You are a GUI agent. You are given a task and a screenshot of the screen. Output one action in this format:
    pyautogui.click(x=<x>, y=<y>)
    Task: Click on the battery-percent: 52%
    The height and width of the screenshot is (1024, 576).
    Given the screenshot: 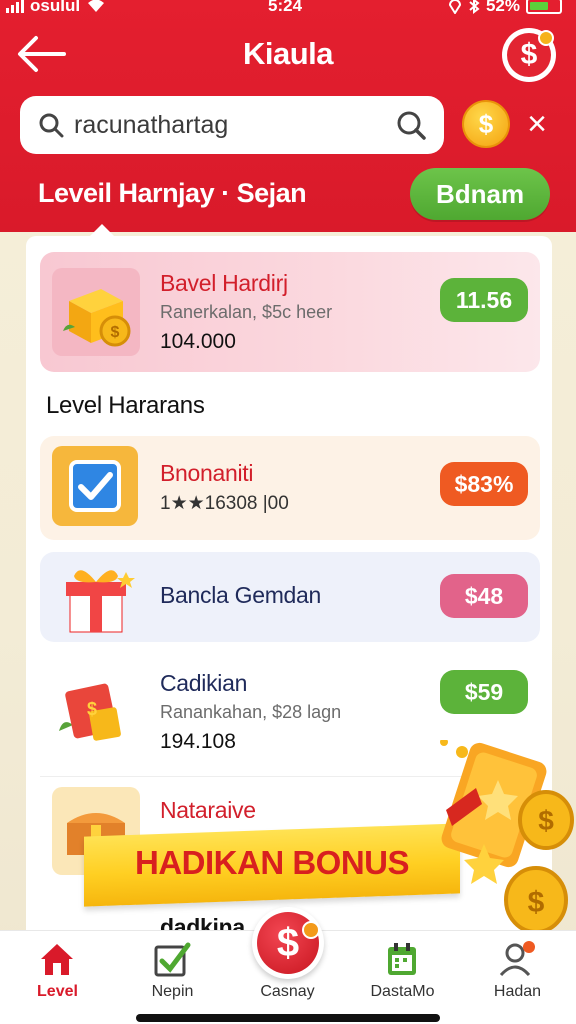 What is the action you would take?
    pyautogui.click(x=502, y=7)
    